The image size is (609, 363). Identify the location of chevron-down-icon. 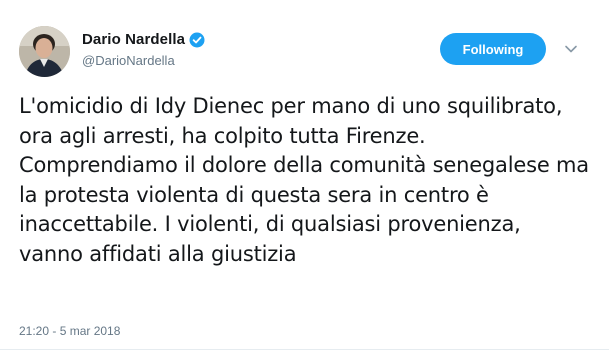
(571, 49).